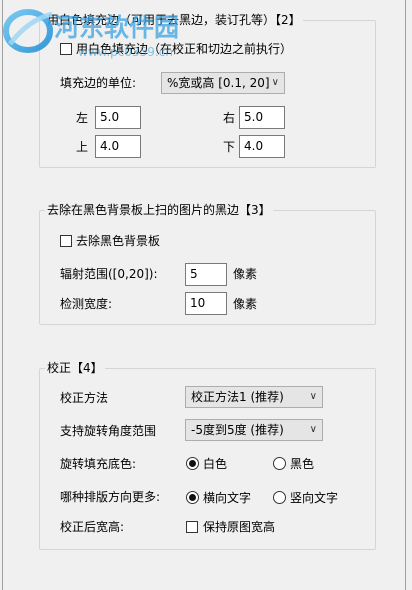 The width and height of the screenshot is (412, 590). What do you see at coordinates (192, 527) in the screenshot?
I see `keep-size-checkbox` at bounding box center [192, 527].